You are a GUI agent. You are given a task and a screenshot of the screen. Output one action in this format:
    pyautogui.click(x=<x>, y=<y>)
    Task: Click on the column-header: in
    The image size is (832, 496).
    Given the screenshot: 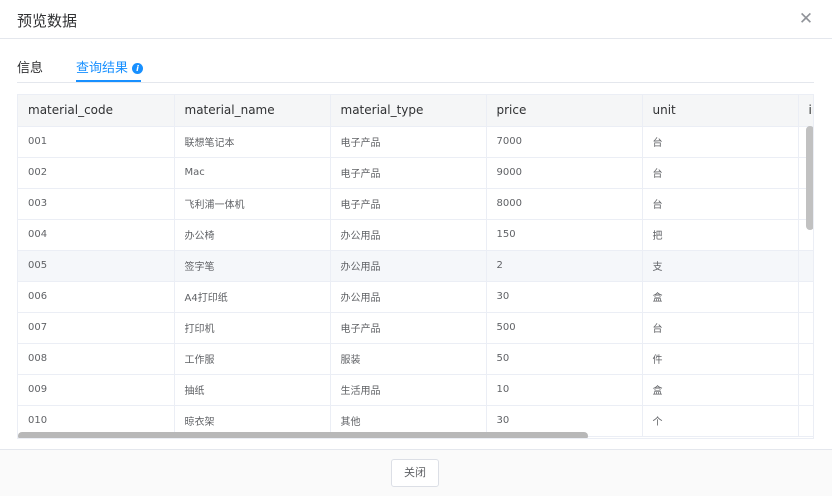 What is the action you would take?
    pyautogui.click(x=805, y=111)
    